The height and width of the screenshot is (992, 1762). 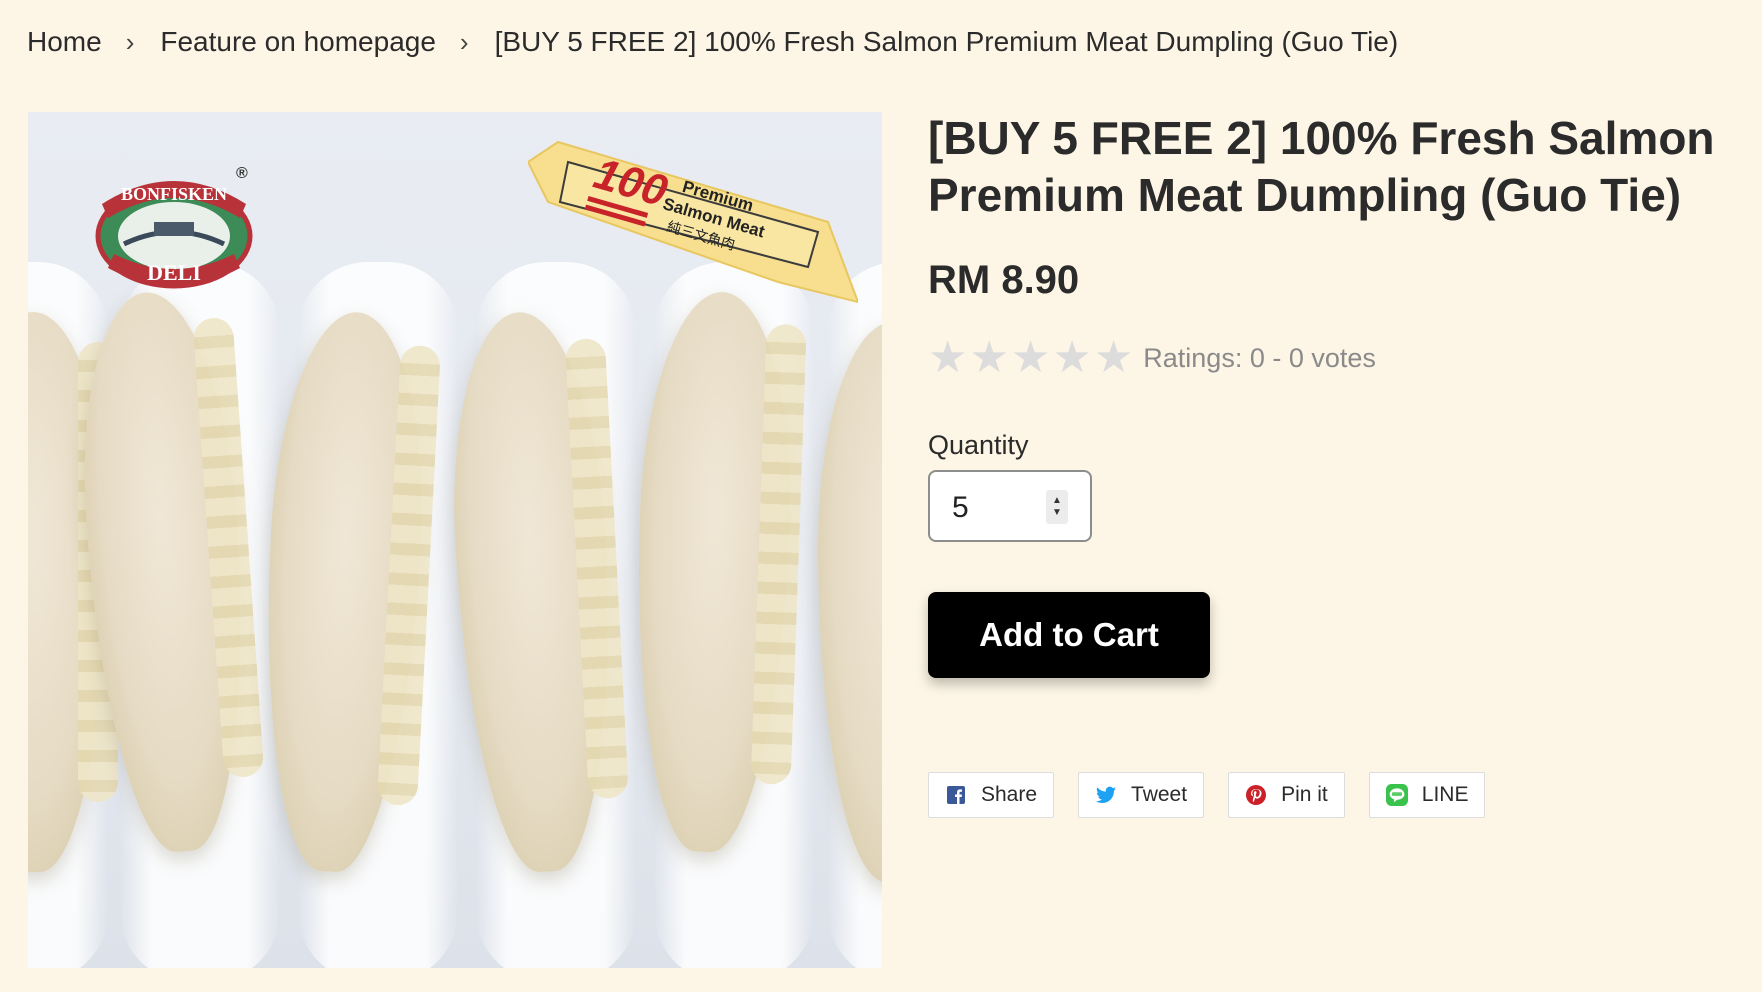 I want to click on premium-salmon-banner: 100 Premium Salmon Meat 純三文魚肉, so click(x=693, y=222).